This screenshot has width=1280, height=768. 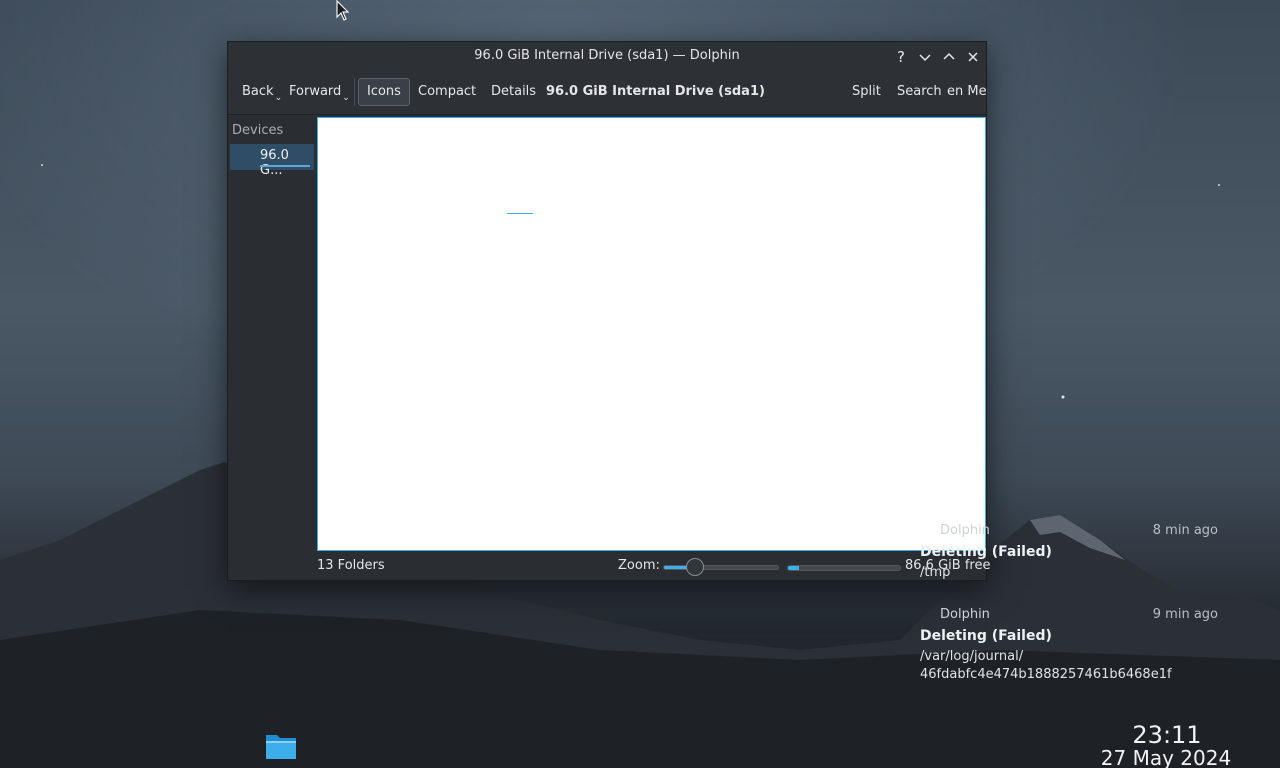 I want to click on notification-time: 9 min ago, so click(x=1185, y=614).